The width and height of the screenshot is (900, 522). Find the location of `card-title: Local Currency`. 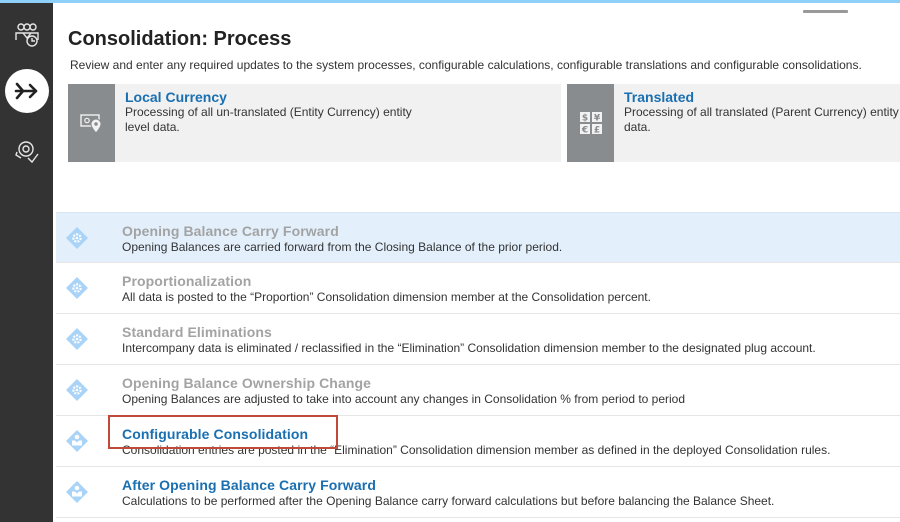

card-title: Local Currency is located at coordinates (277, 97).